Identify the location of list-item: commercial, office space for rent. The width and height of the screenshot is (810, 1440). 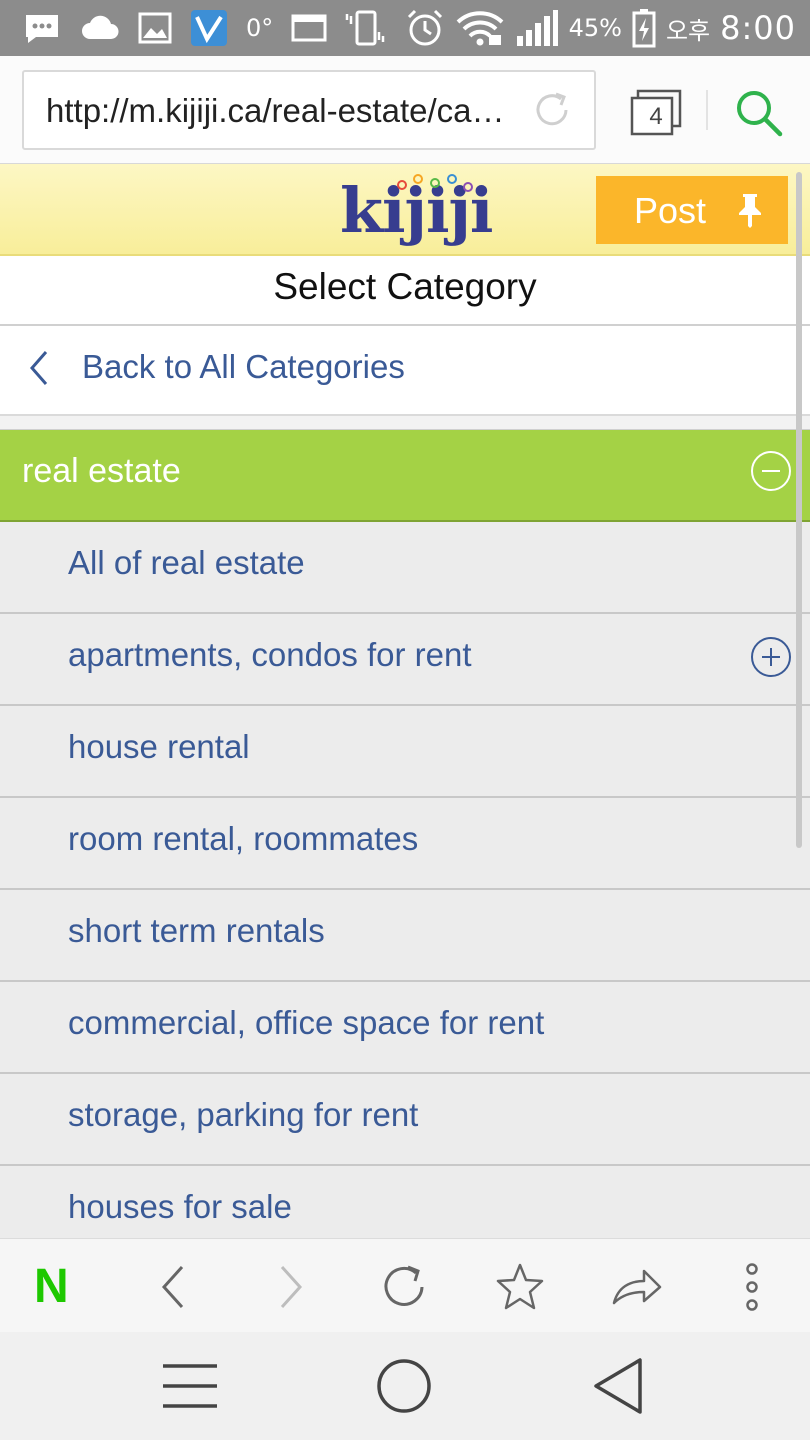
(405, 1028).